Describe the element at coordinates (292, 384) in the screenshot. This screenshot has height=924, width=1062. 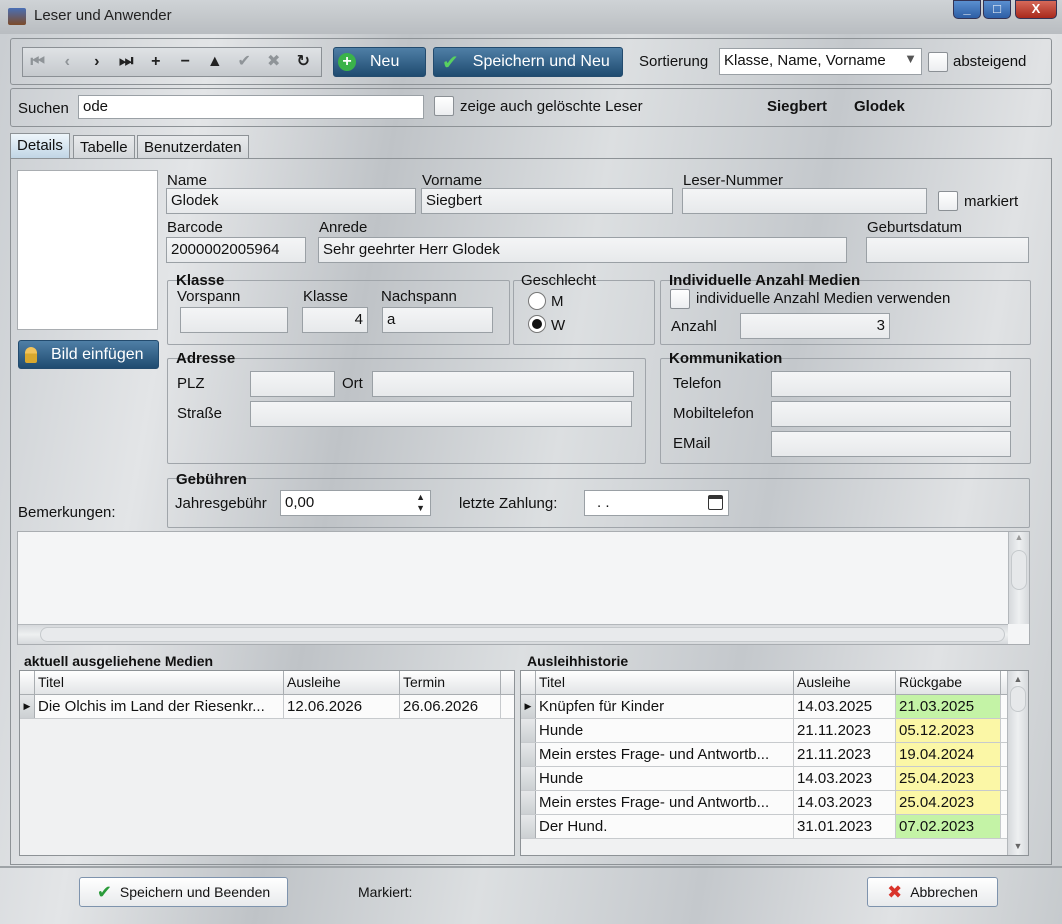
I see `plz-field` at that location.